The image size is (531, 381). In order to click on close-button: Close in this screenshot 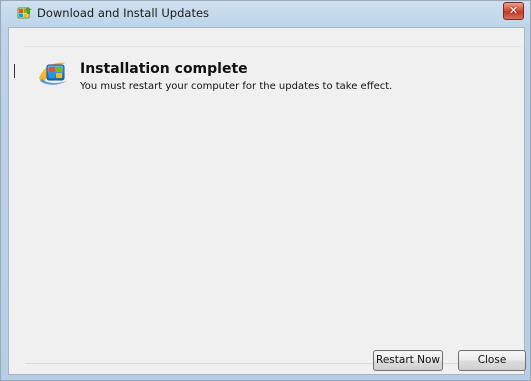, I will do `click(492, 360)`.